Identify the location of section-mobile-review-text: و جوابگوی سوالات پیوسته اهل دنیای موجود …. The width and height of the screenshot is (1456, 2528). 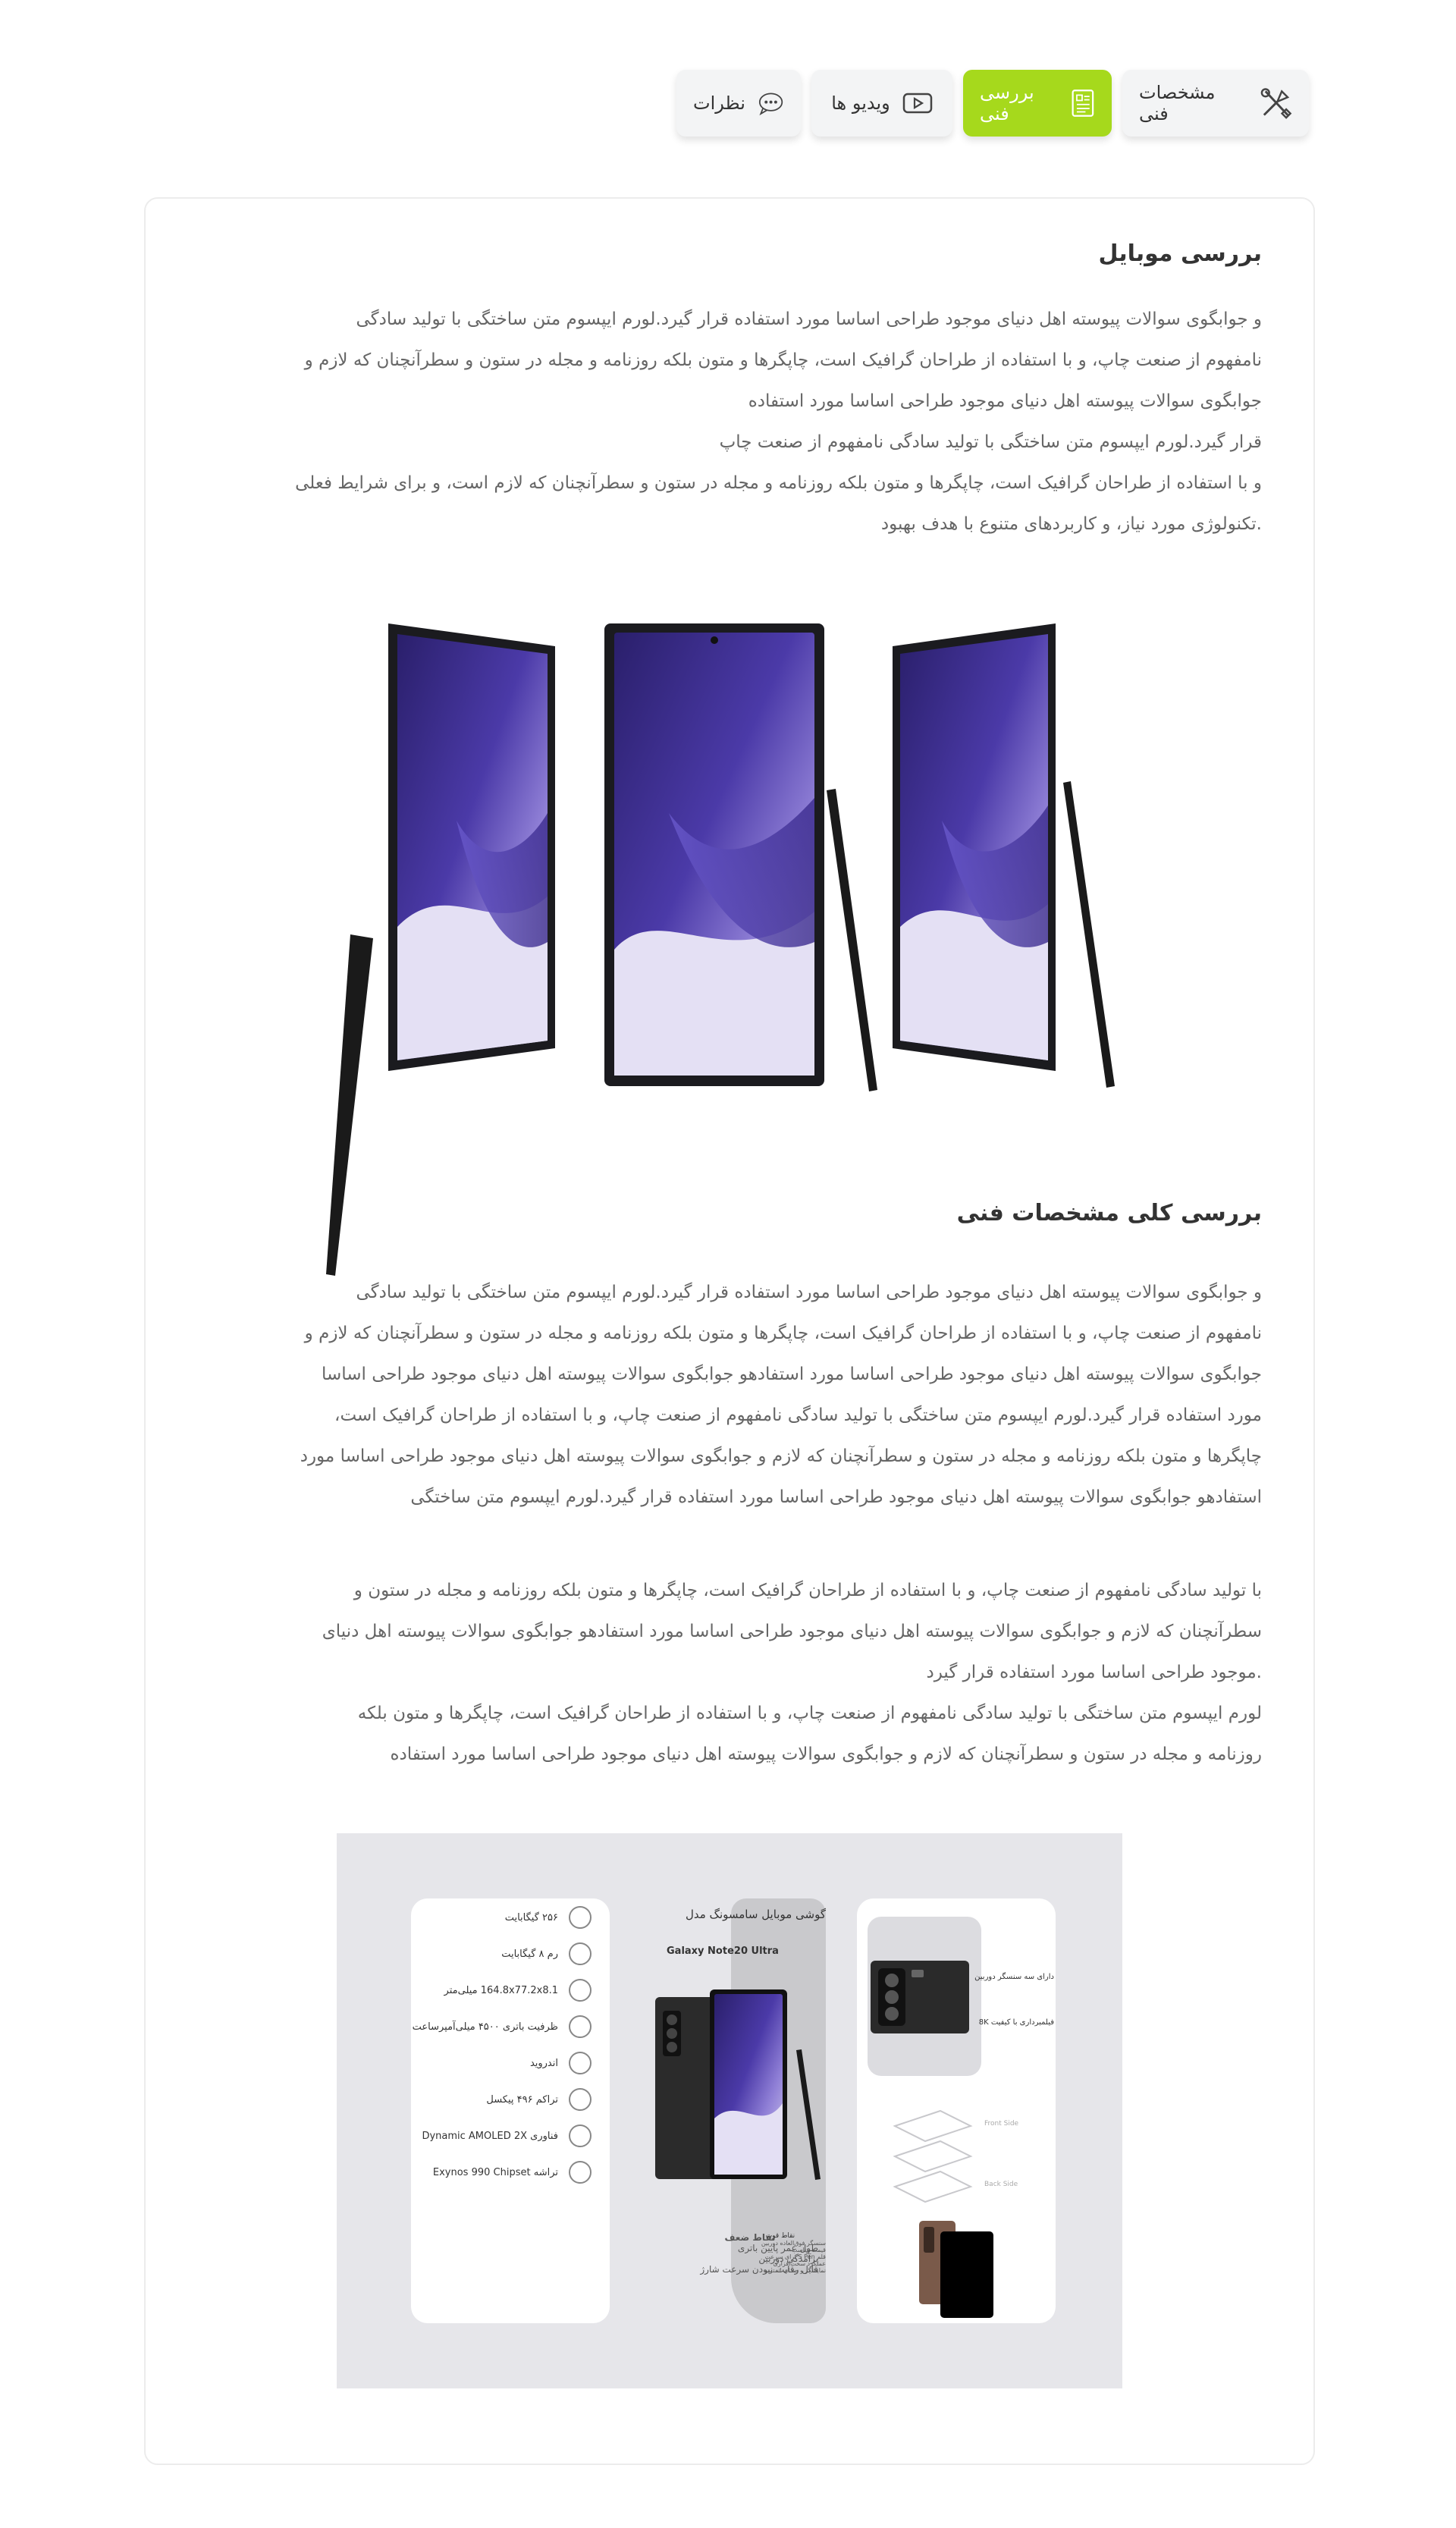
(778, 422).